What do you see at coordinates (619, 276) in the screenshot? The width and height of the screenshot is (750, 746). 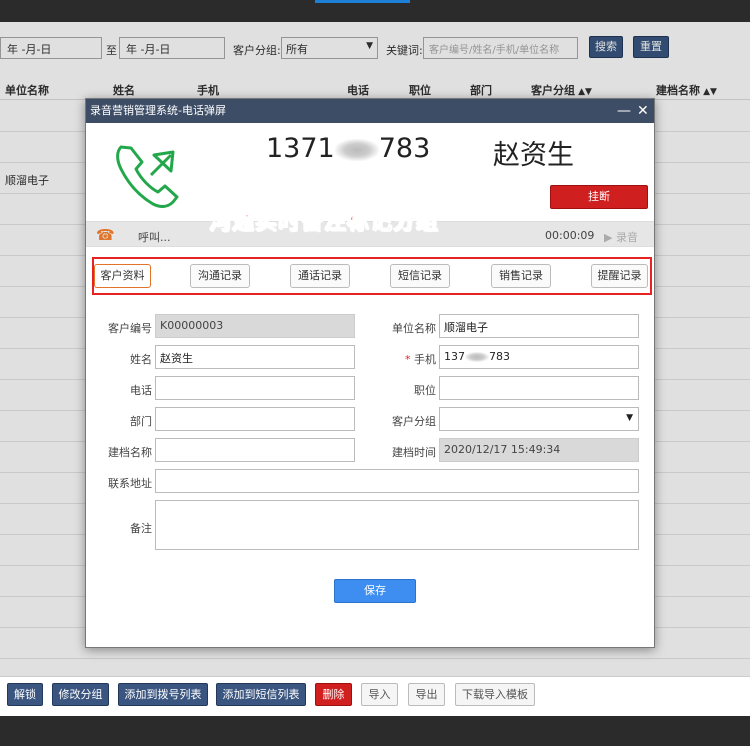 I see `tab-reminder-records: 提醒记录` at bounding box center [619, 276].